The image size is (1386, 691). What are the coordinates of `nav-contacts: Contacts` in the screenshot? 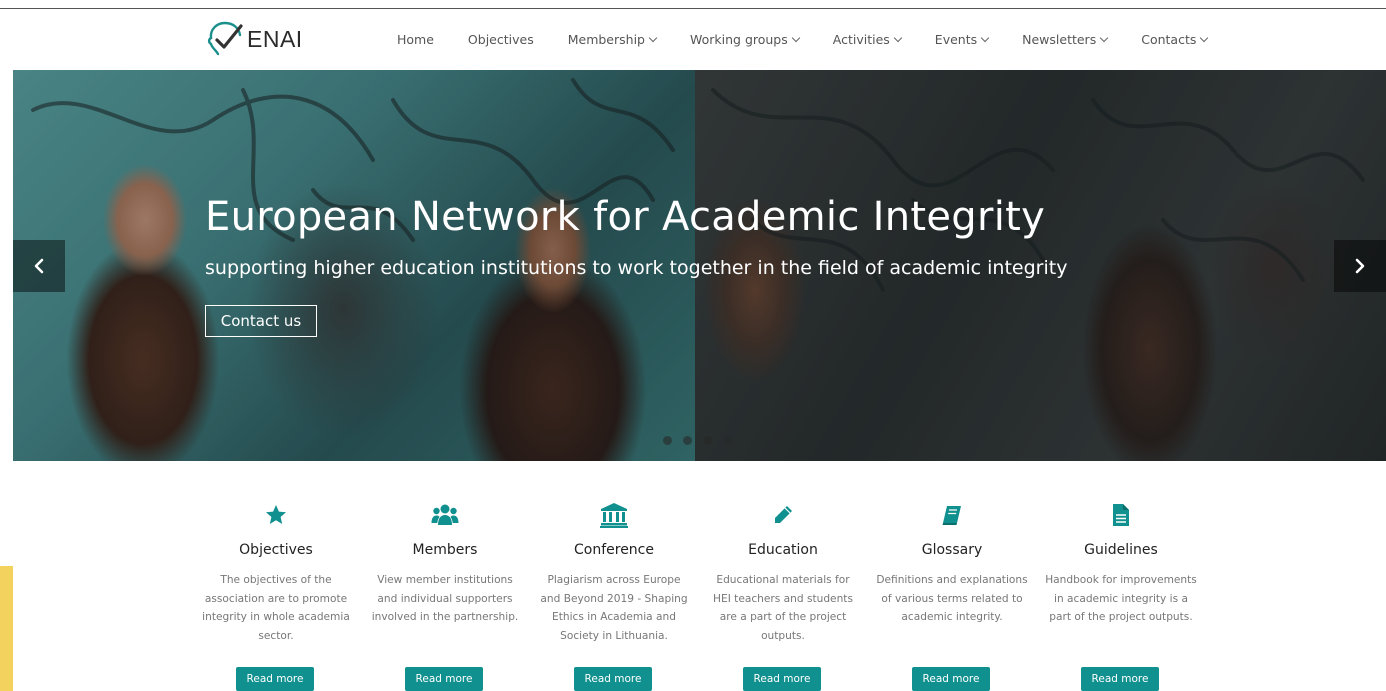 It's located at (1175, 39).